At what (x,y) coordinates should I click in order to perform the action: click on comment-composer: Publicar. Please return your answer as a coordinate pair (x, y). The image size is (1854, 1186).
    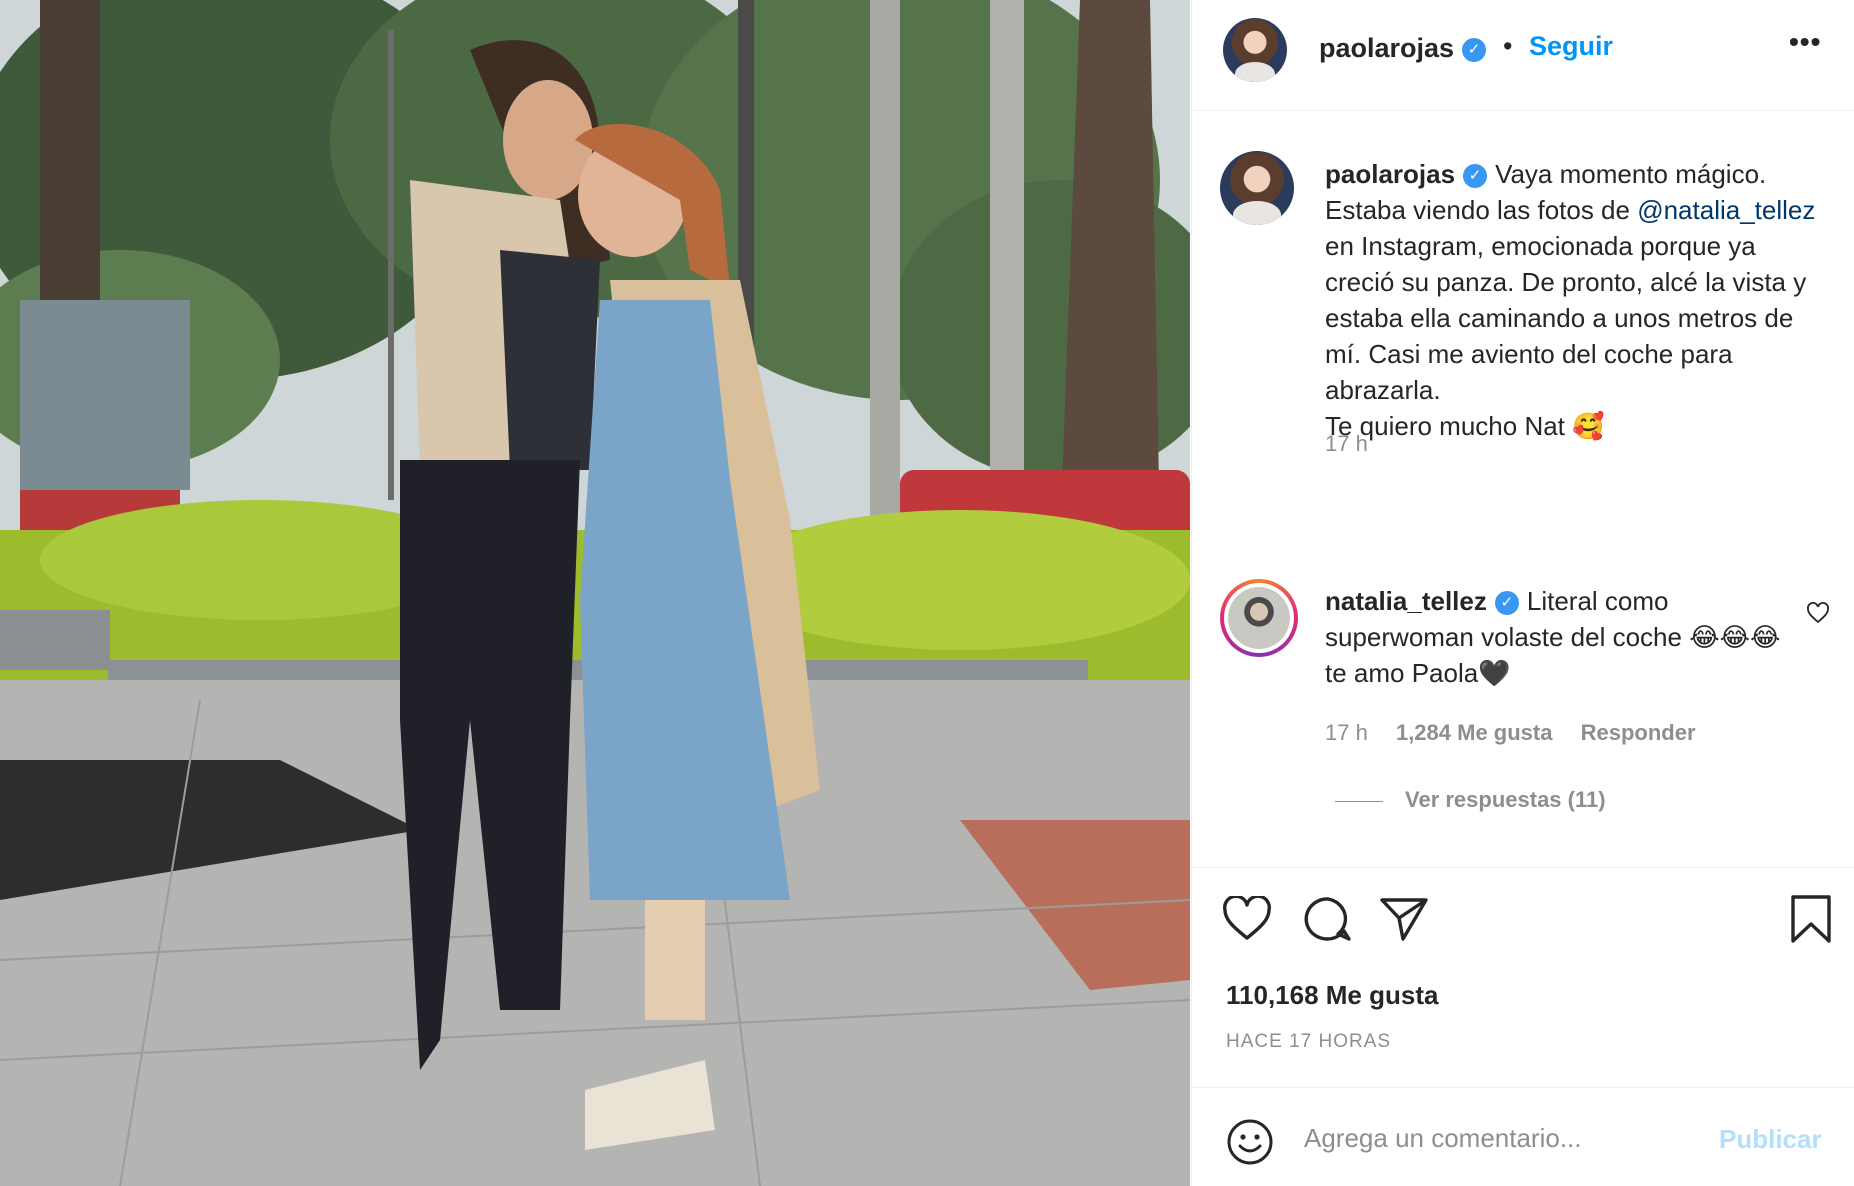
    Looking at the image, I should click on (1523, 1136).